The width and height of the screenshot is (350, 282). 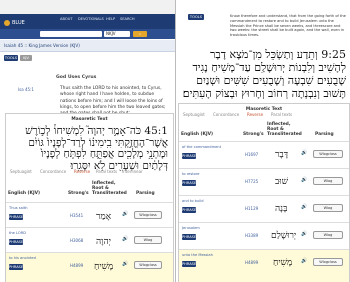 I want to click on version-chip: KJV, so click(x=26, y=58).